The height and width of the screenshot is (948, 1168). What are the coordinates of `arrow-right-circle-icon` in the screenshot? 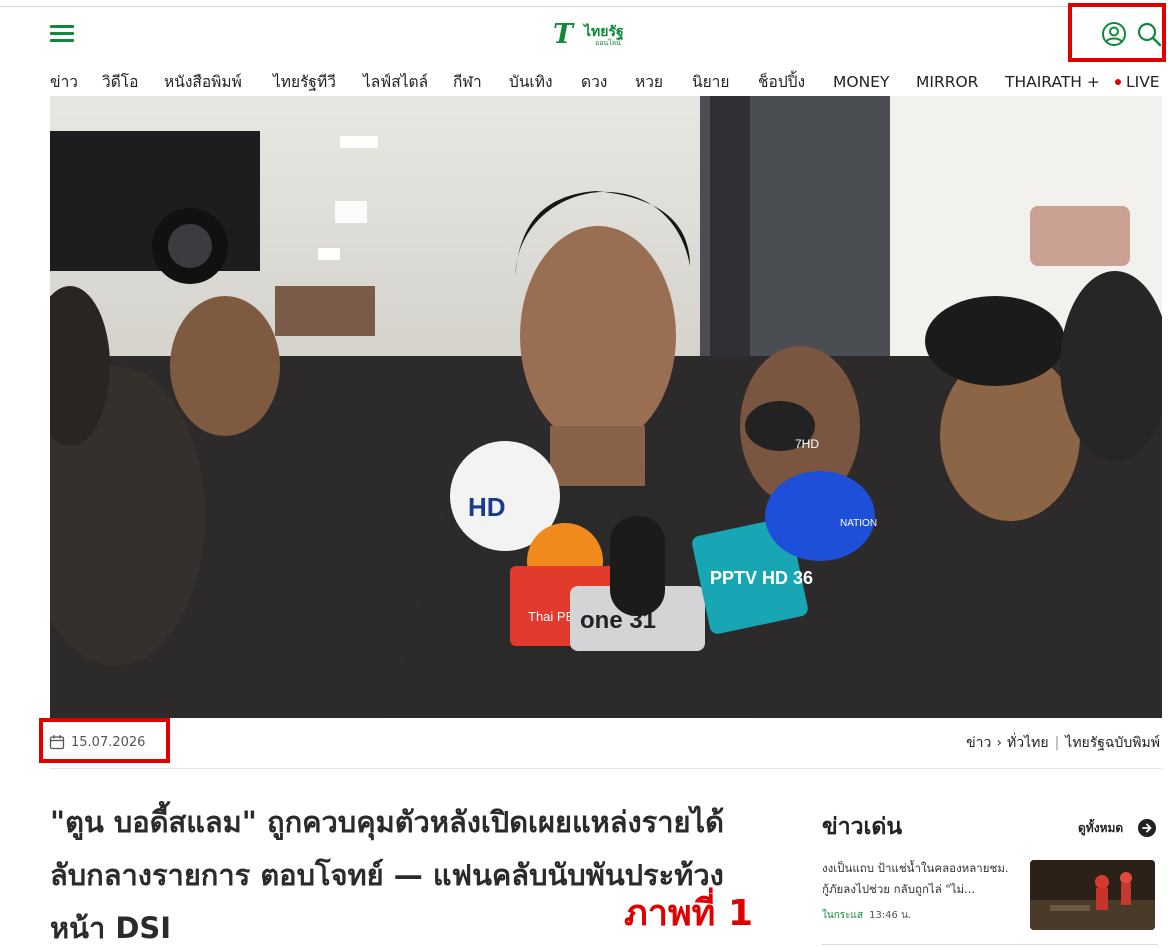 It's located at (1147, 828).